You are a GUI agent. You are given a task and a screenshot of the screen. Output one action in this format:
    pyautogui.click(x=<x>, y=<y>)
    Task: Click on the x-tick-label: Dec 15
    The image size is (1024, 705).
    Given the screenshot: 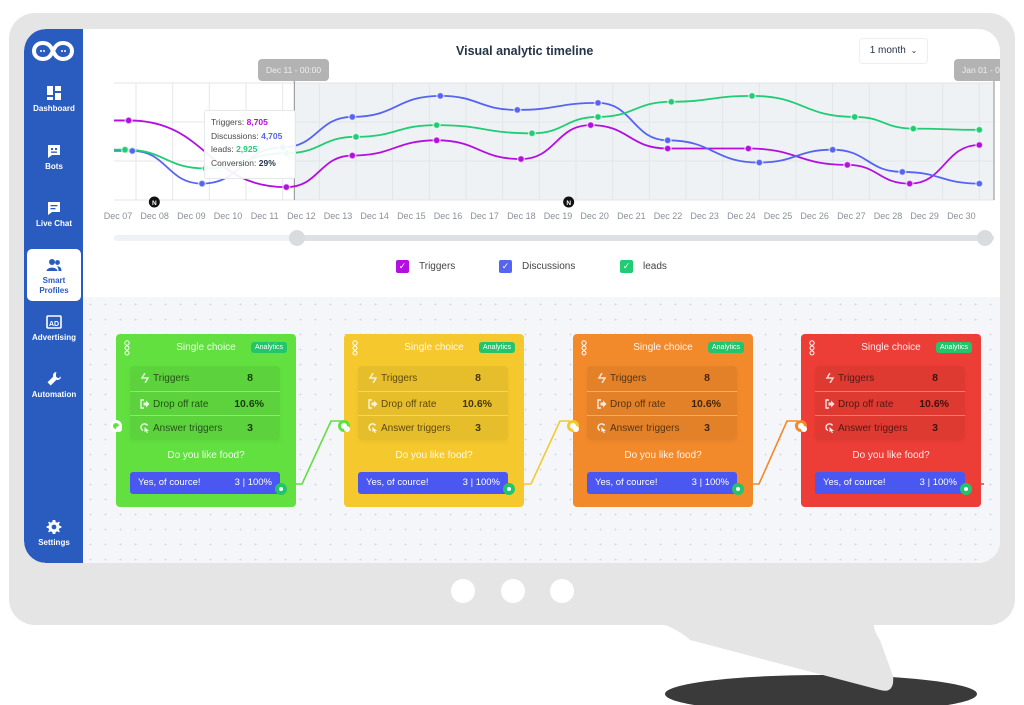 What is the action you would take?
    pyautogui.click(x=411, y=216)
    